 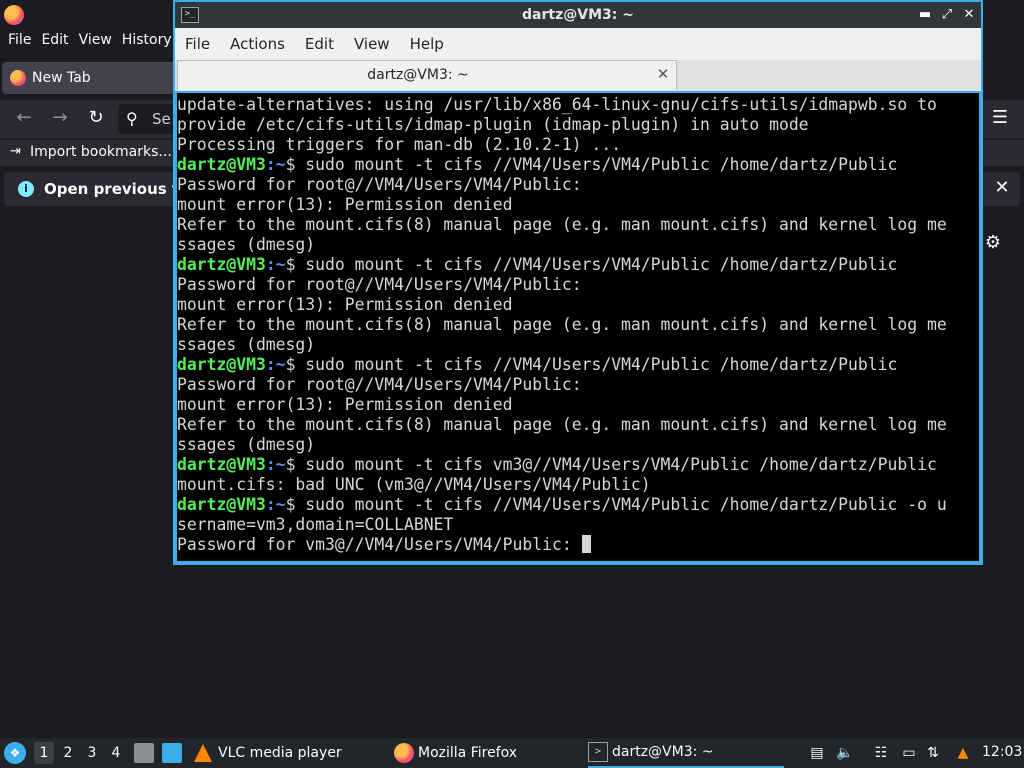 I want to click on file-manager-icon, so click(x=144, y=753).